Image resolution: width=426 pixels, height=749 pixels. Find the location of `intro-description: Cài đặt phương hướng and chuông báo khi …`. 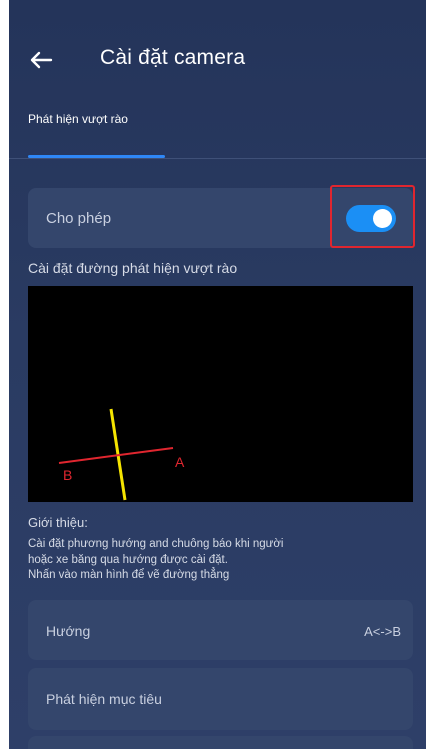

intro-description: Cài đặt phương hướng and chuông báo khi … is located at coordinates (220, 560).